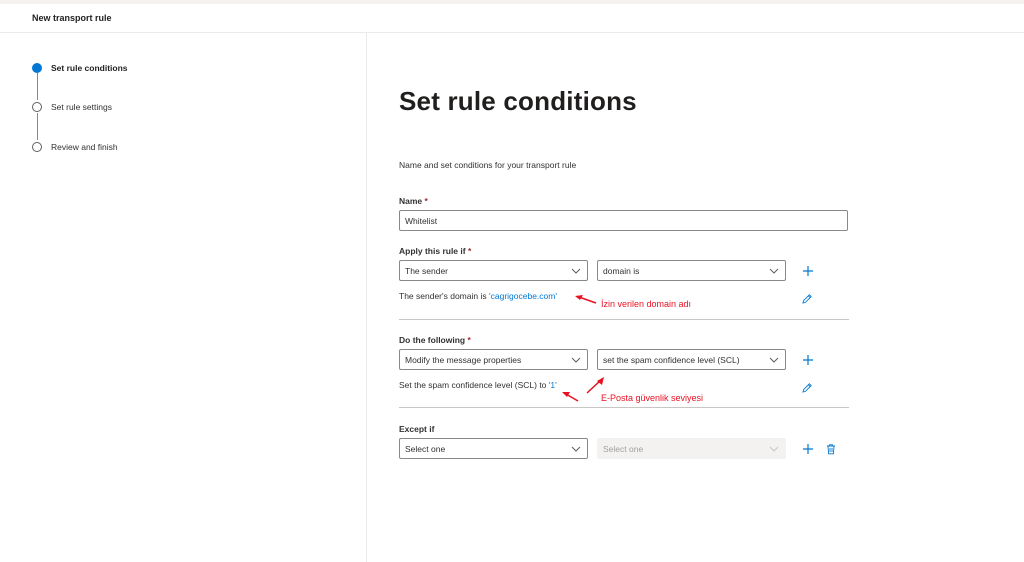  What do you see at coordinates (587, 300) in the screenshot?
I see `annotation-arrow` at bounding box center [587, 300].